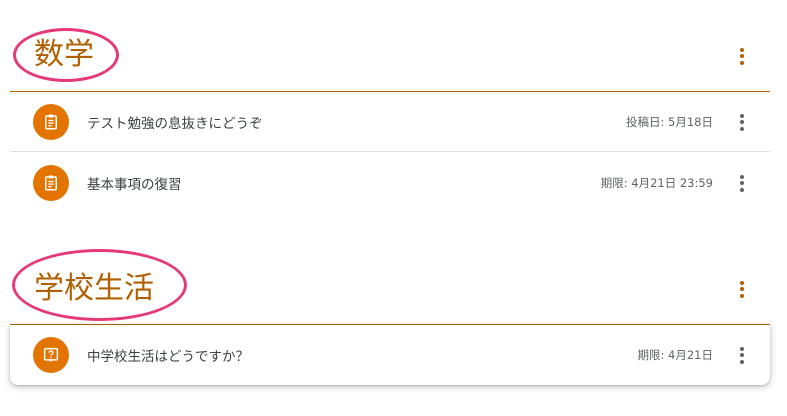 This screenshot has width=787, height=416. I want to click on topic-title: 学校生活, so click(94, 288).